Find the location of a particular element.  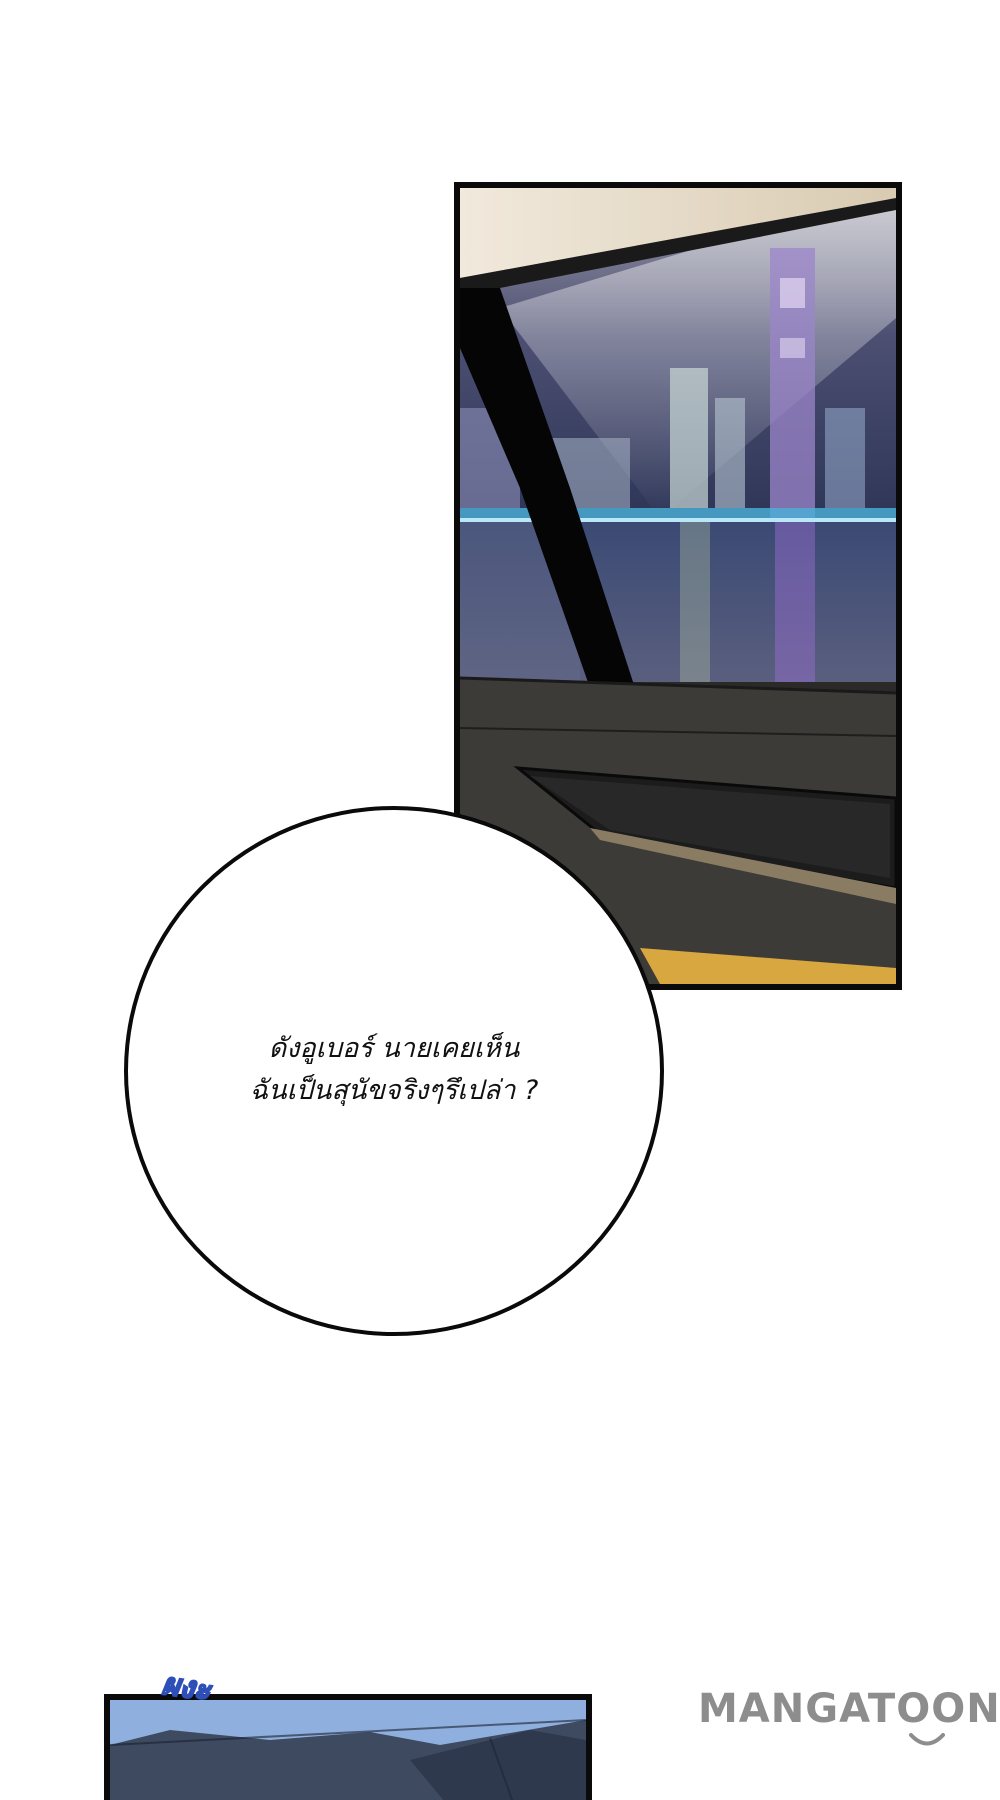

watermark-logo-text: MANGATOON is located at coordinates (849, 1709).